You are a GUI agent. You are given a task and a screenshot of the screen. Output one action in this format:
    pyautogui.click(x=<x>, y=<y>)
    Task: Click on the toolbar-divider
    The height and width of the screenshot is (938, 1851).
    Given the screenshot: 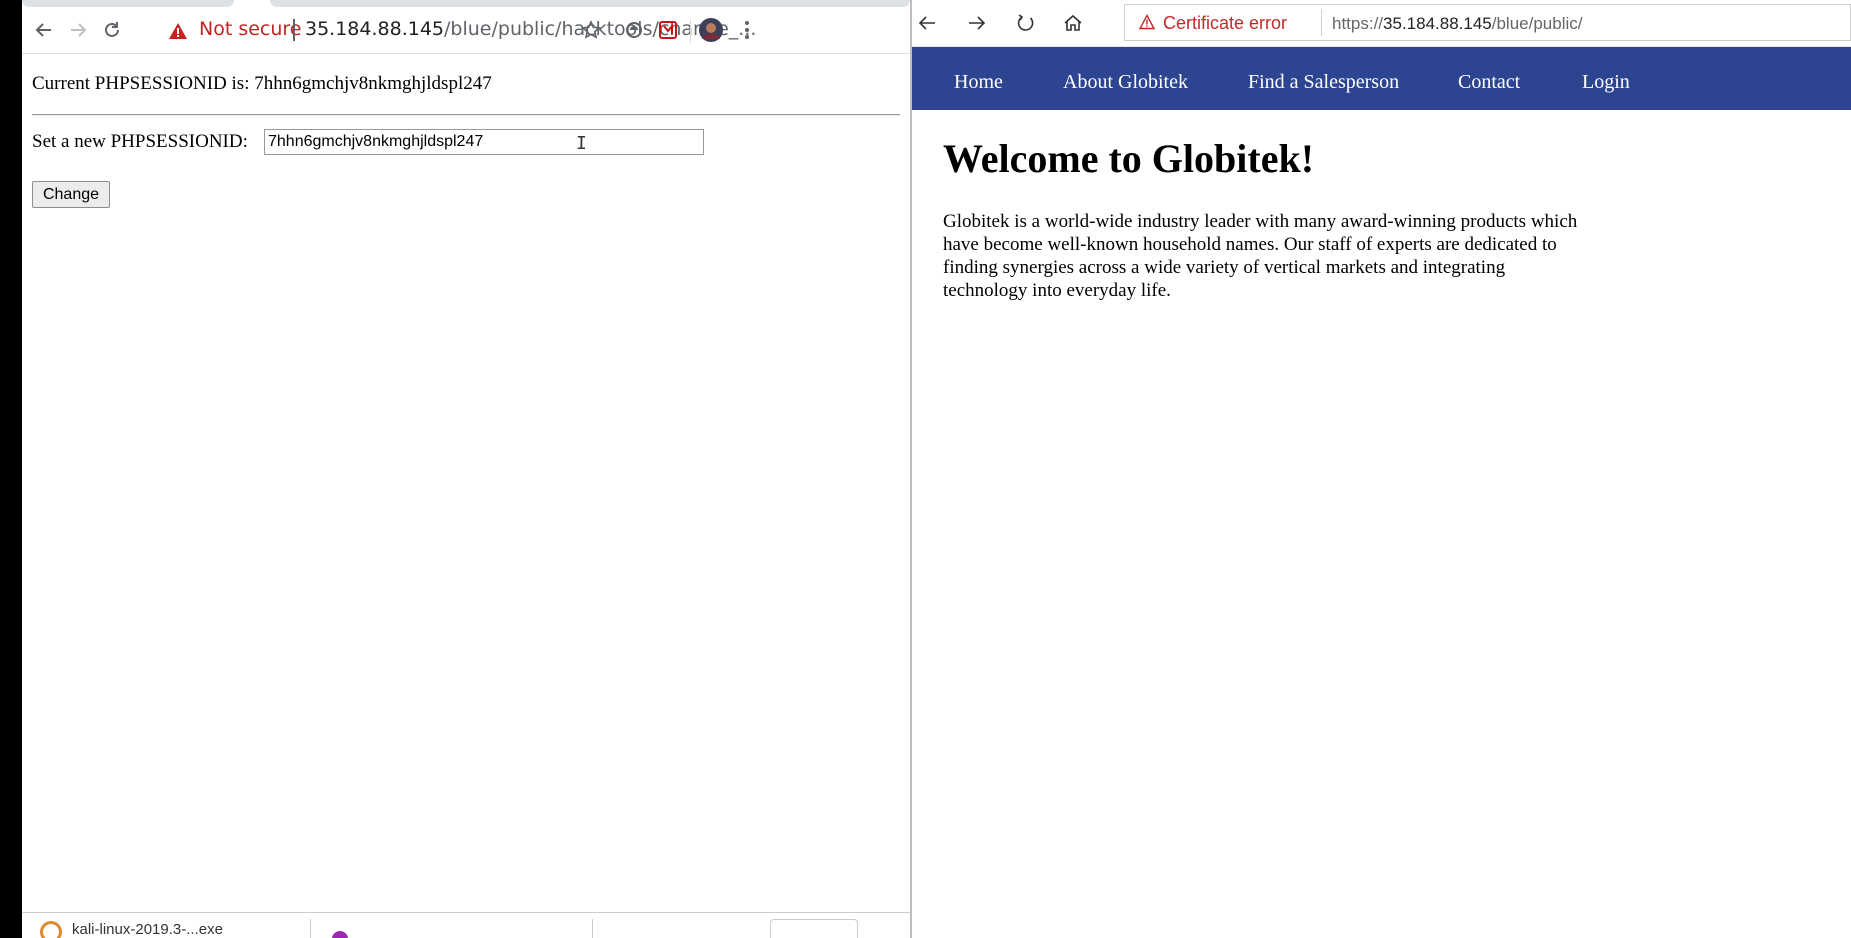 What is the action you would take?
    pyautogui.click(x=466, y=53)
    